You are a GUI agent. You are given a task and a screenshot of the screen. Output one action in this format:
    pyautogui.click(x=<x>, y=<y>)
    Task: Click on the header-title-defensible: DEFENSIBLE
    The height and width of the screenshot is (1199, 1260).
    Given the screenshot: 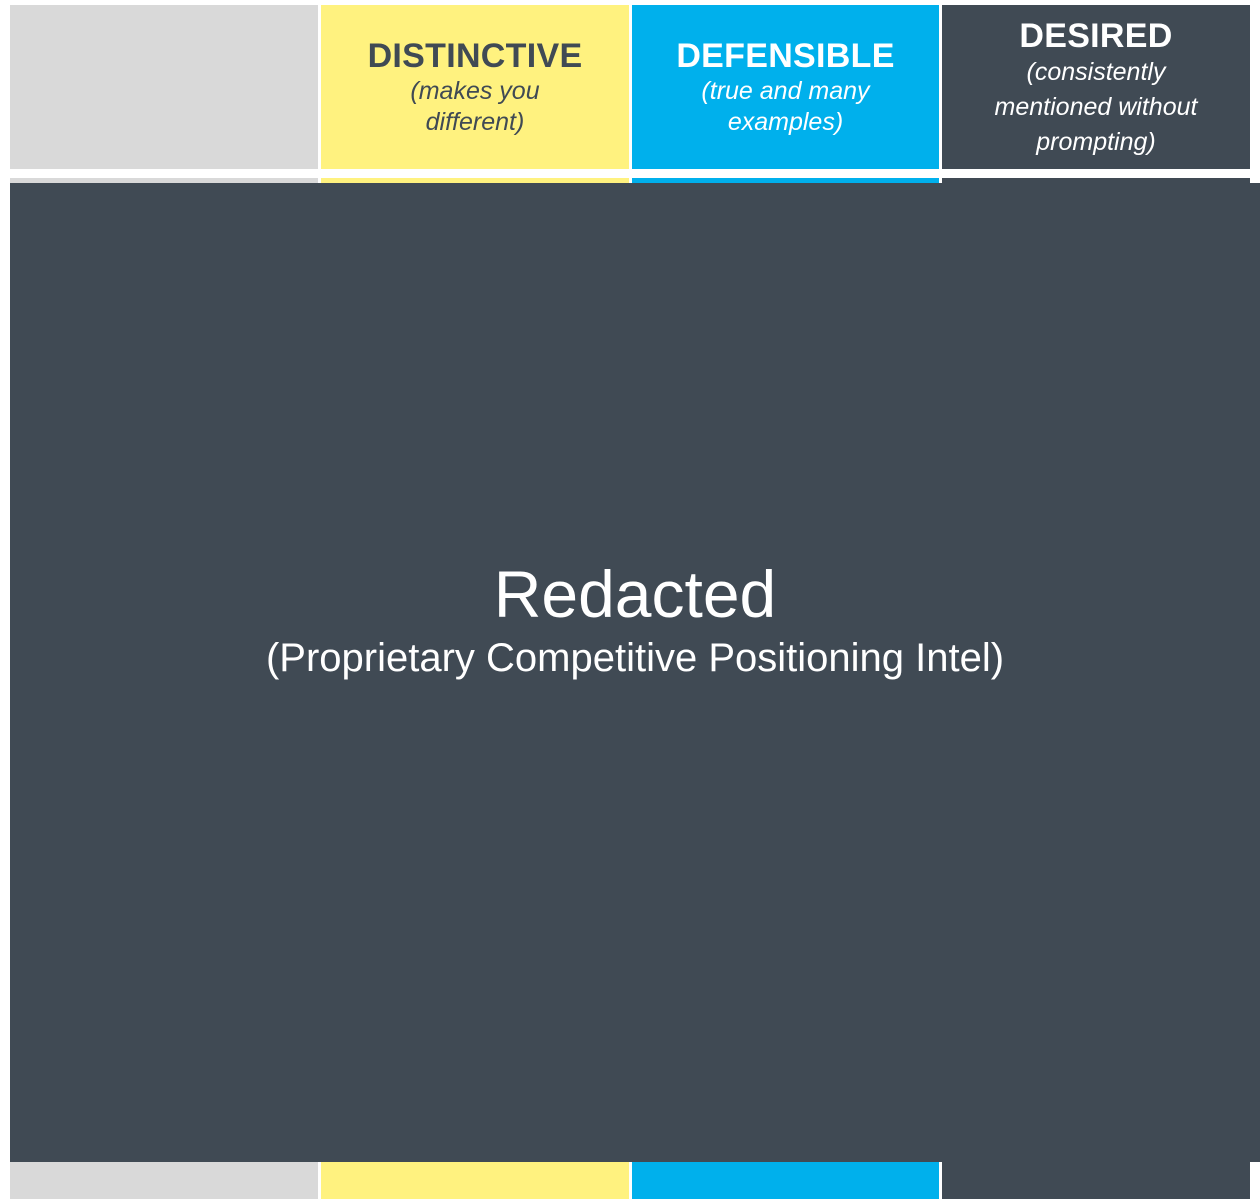 What is the action you would take?
    pyautogui.click(x=785, y=56)
    